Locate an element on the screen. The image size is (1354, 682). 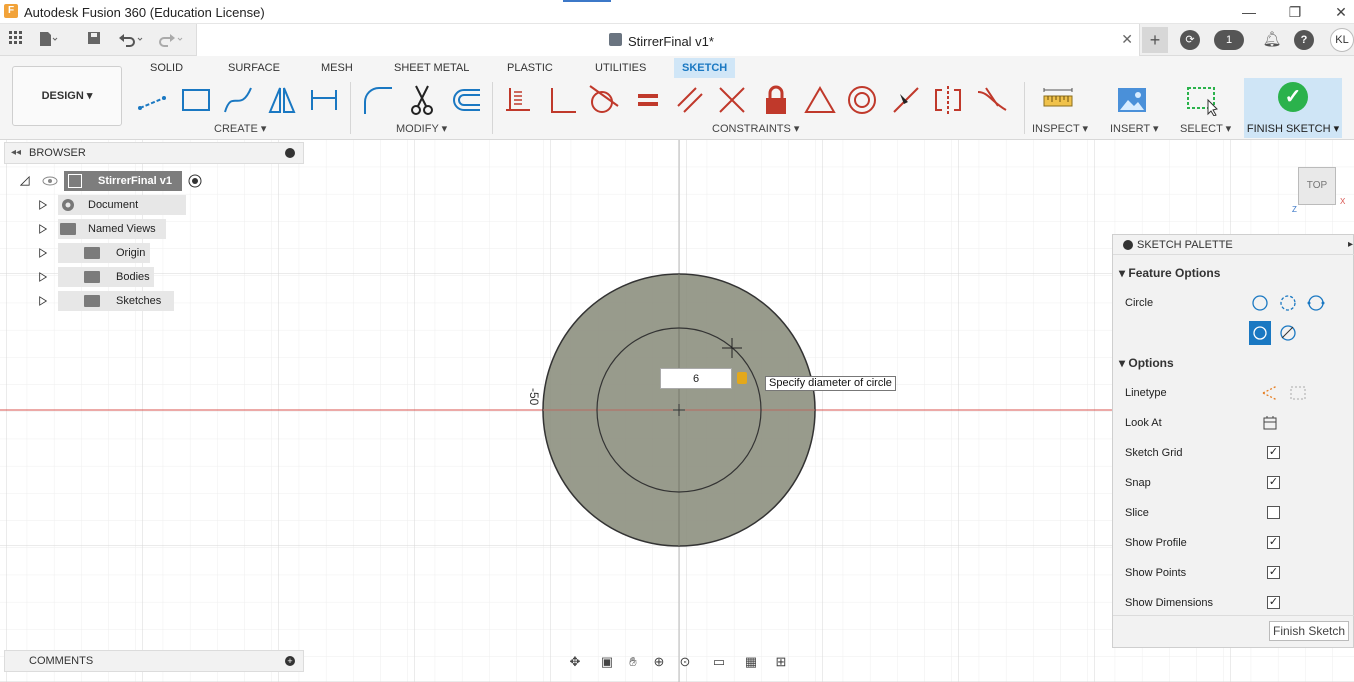
document-close-icon: ✕ is located at coordinates (1127, 39).